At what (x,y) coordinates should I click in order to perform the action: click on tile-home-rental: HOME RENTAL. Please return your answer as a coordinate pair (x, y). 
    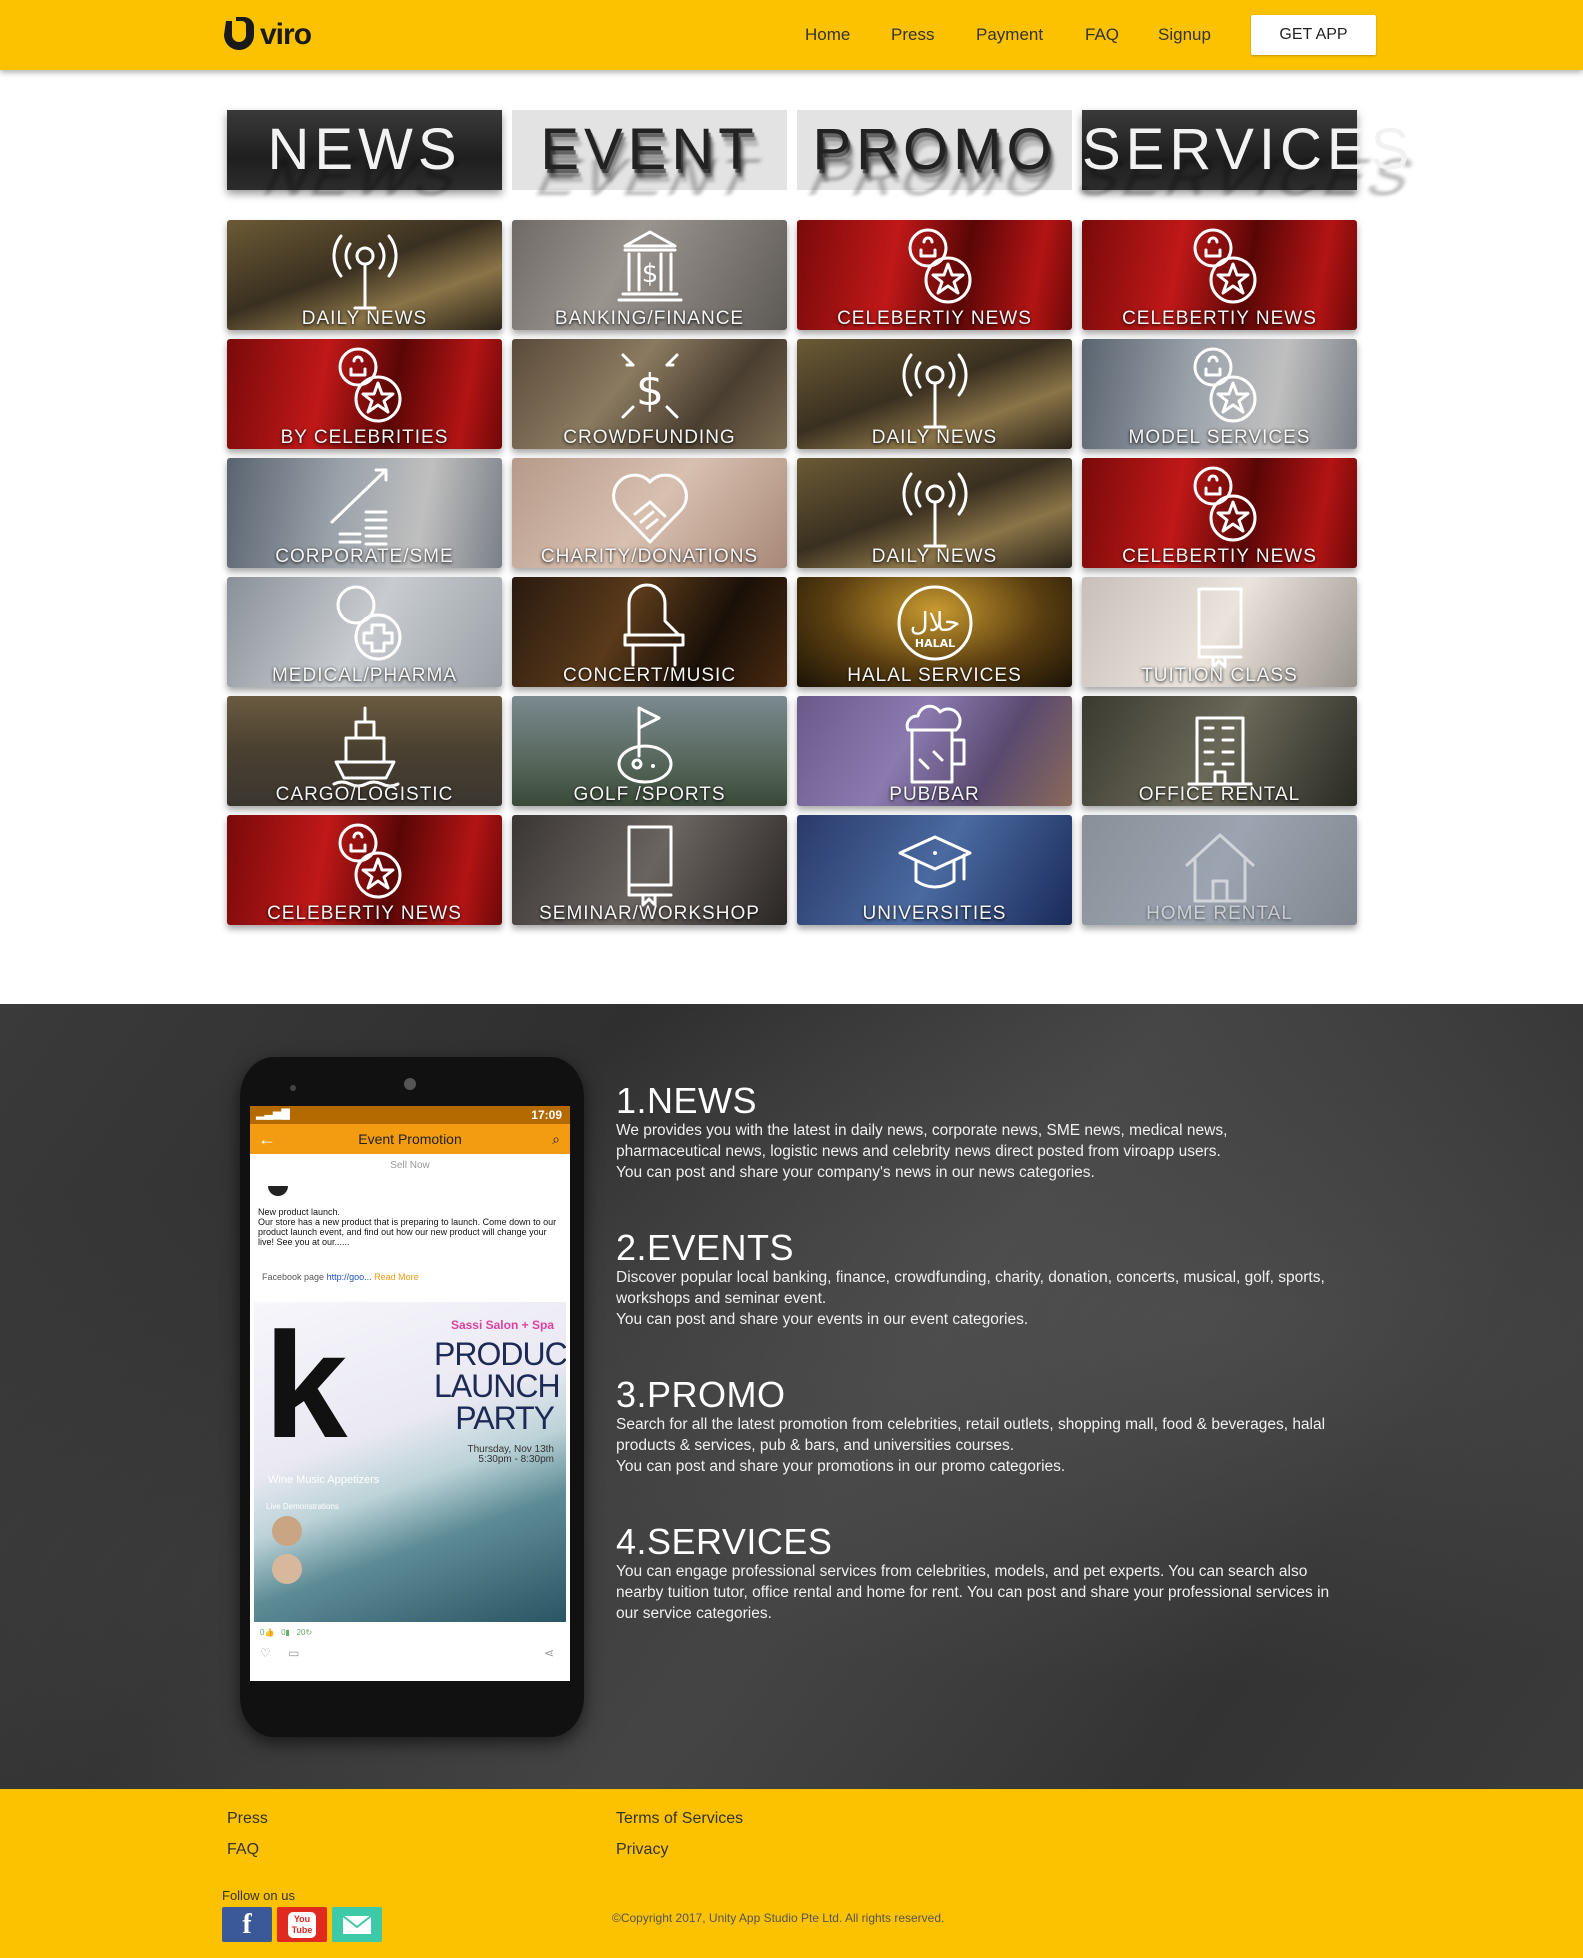
    Looking at the image, I should click on (1219, 870).